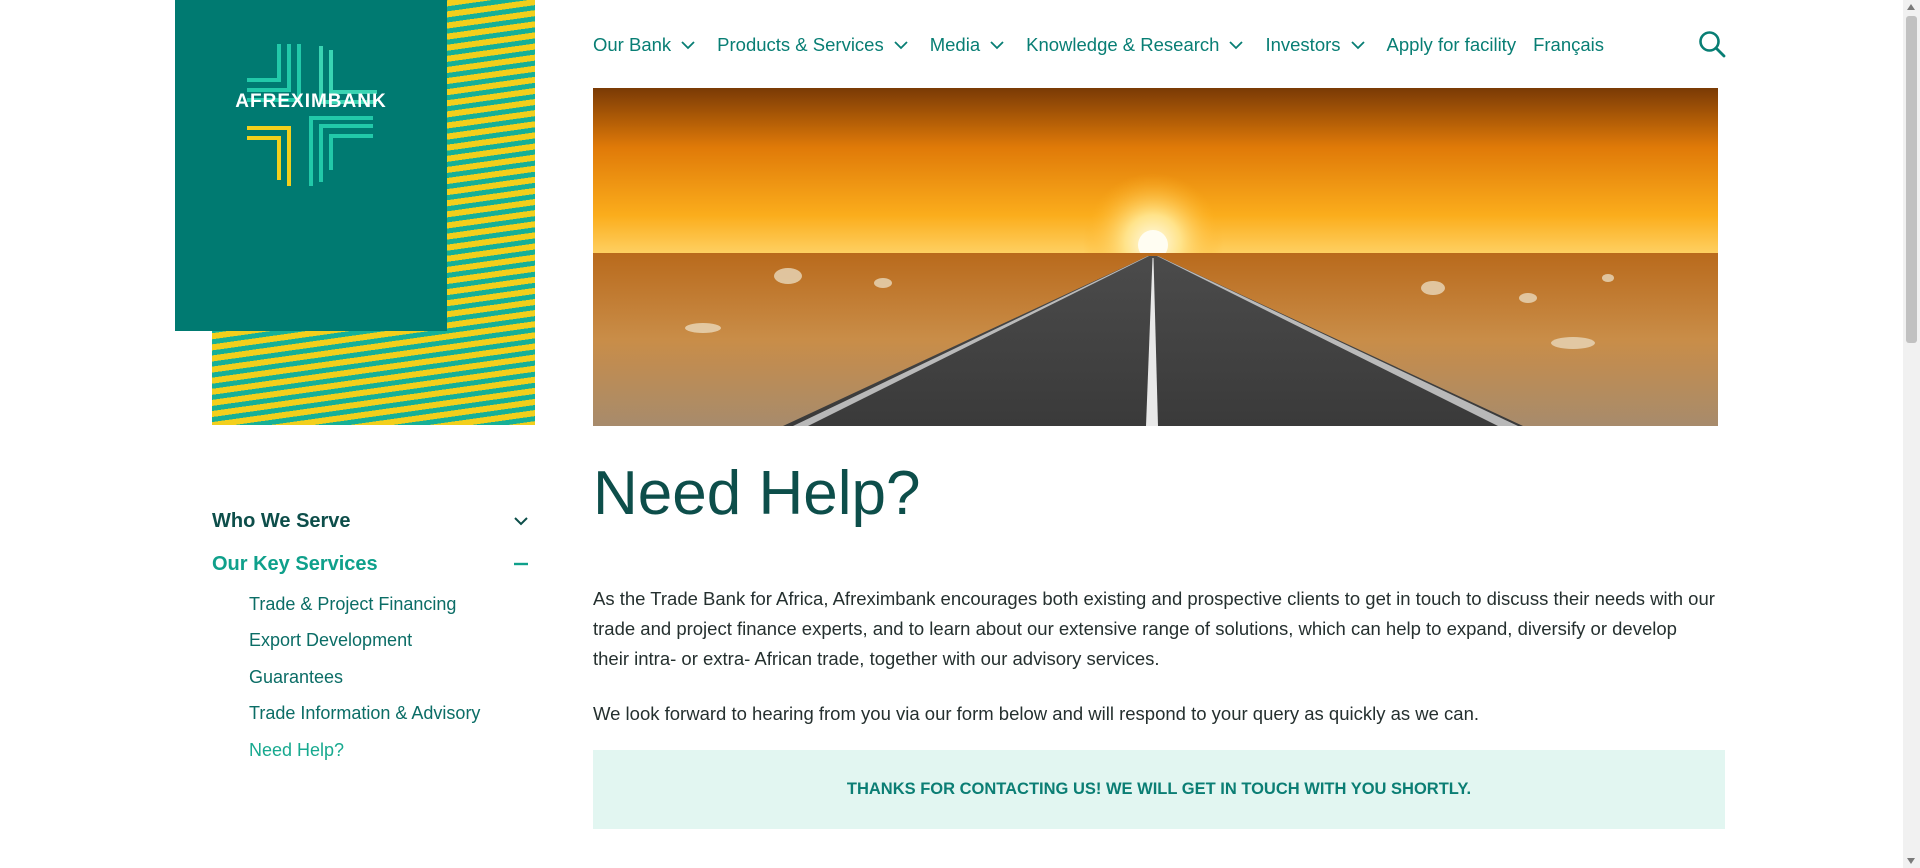 This screenshot has height=868, width=1920. What do you see at coordinates (1712, 44) in the screenshot?
I see `search-icon` at bounding box center [1712, 44].